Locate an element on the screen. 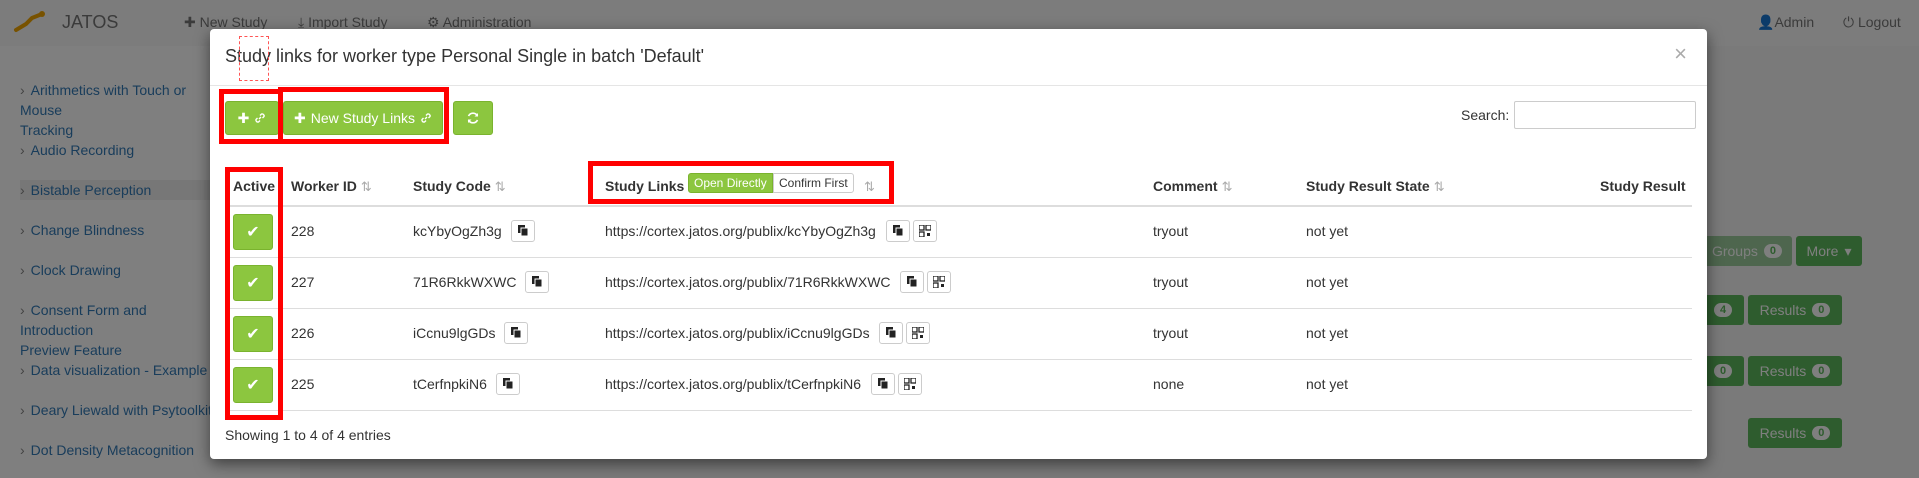 This screenshot has height=478, width=1919. column-header-result-state: Study Result State ⇅ is located at coordinates (1375, 186).